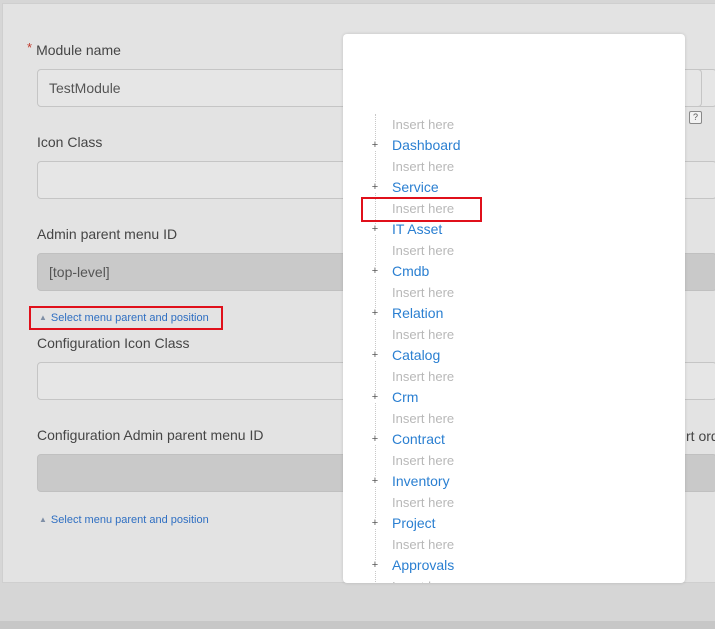  Describe the element at coordinates (74, 49) in the screenshot. I see `module-name-label: * Module name` at that location.